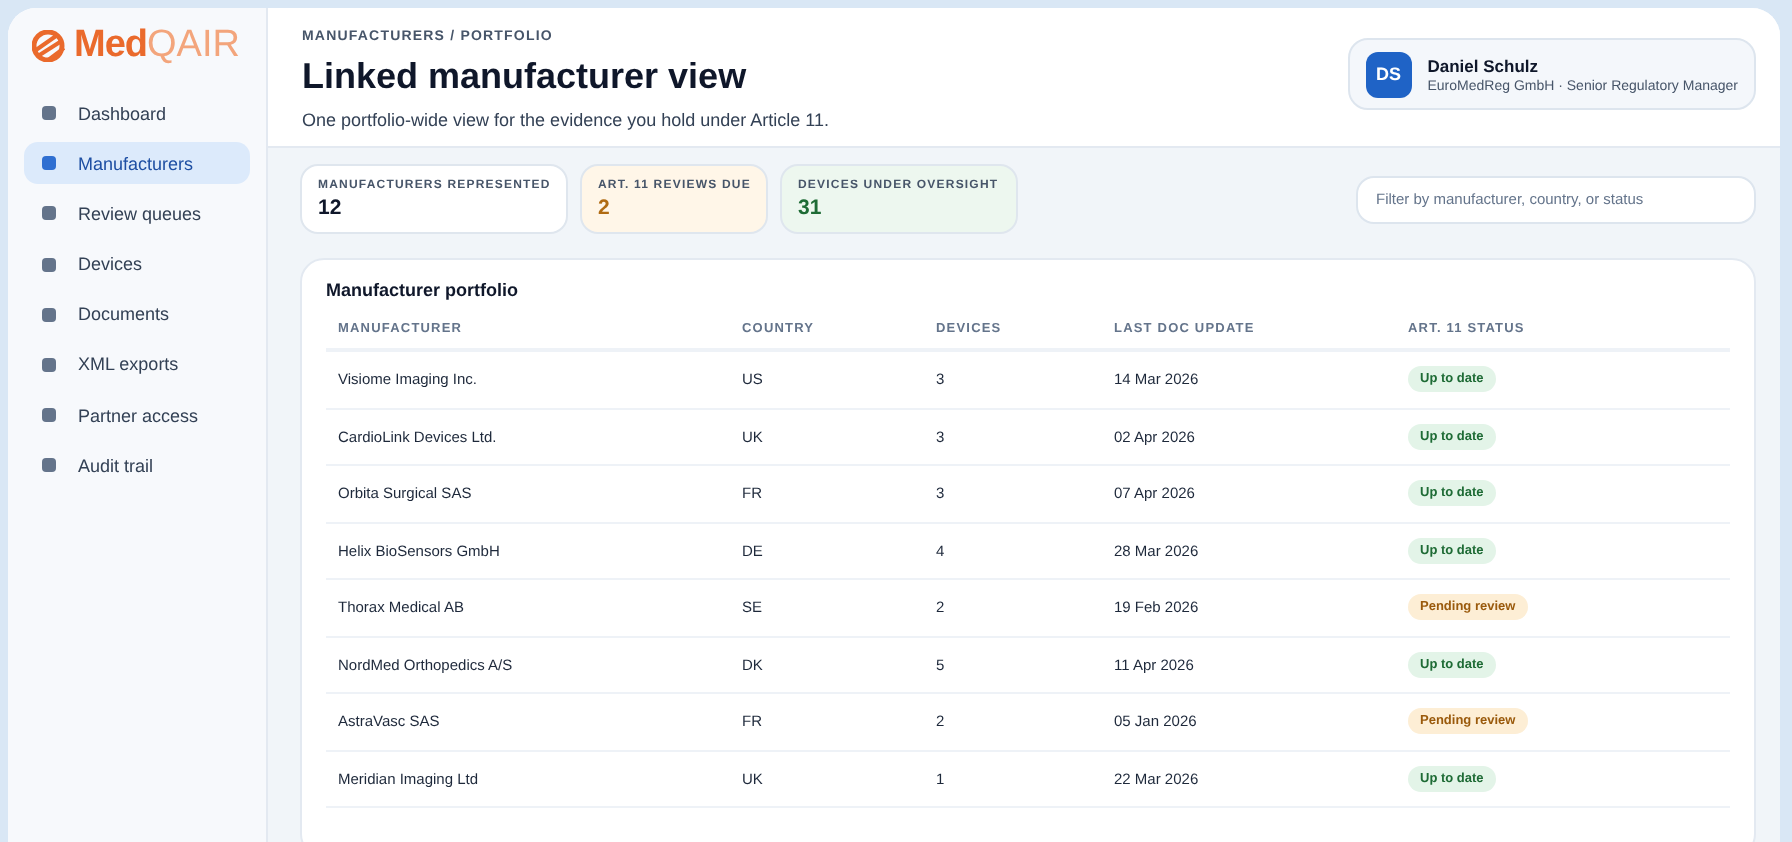 This screenshot has width=1792, height=842. What do you see at coordinates (1388, 74) in the screenshot?
I see `user-avatar: DS` at bounding box center [1388, 74].